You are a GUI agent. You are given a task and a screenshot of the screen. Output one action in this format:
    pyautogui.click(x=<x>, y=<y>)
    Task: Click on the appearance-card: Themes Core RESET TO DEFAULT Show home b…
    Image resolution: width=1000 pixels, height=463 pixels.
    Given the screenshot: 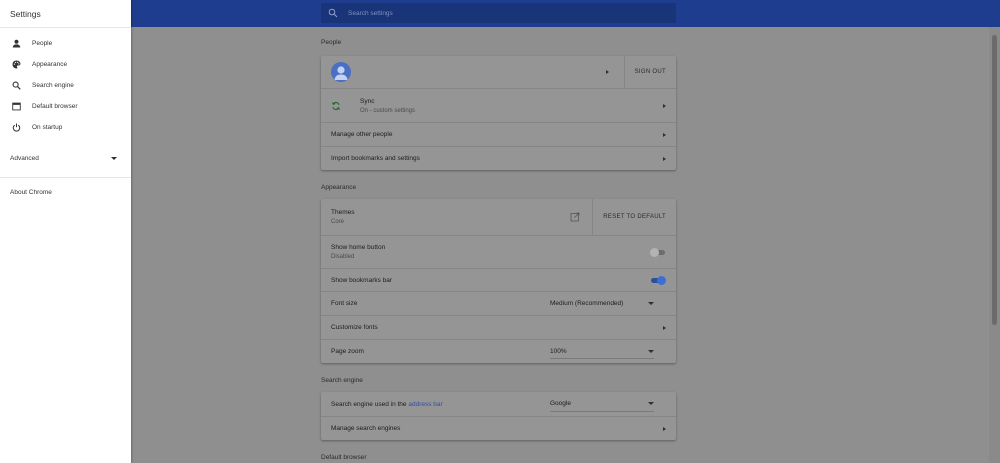 What is the action you would take?
    pyautogui.click(x=498, y=281)
    